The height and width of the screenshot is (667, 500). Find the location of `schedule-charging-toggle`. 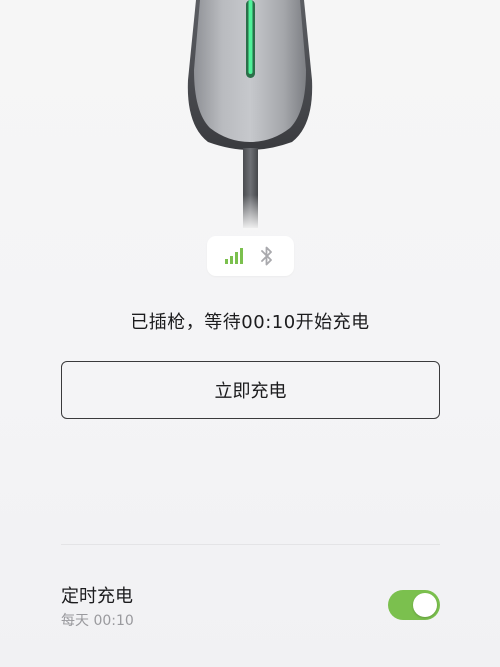

schedule-charging-toggle is located at coordinates (414, 605).